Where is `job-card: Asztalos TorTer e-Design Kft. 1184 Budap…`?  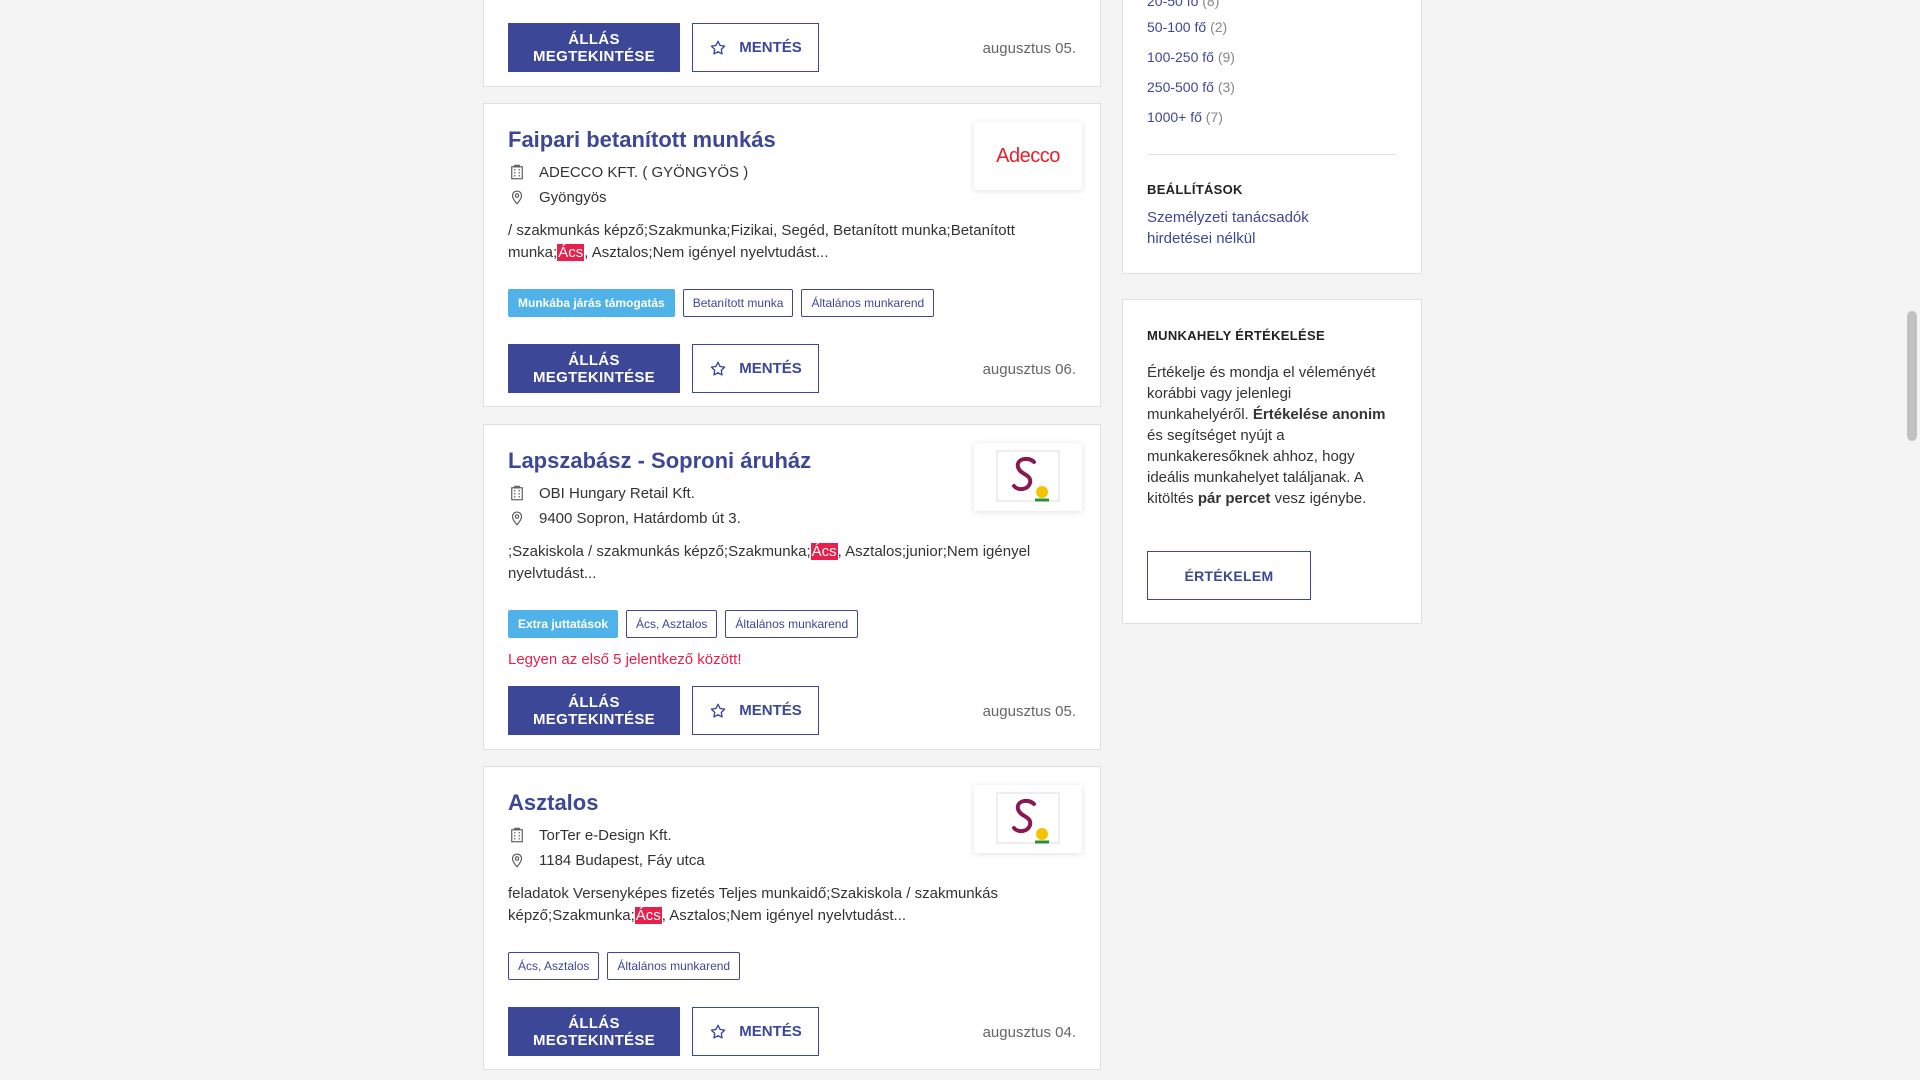 job-card: Asztalos TorTer e-Design Kft. 1184 Budap… is located at coordinates (792, 918).